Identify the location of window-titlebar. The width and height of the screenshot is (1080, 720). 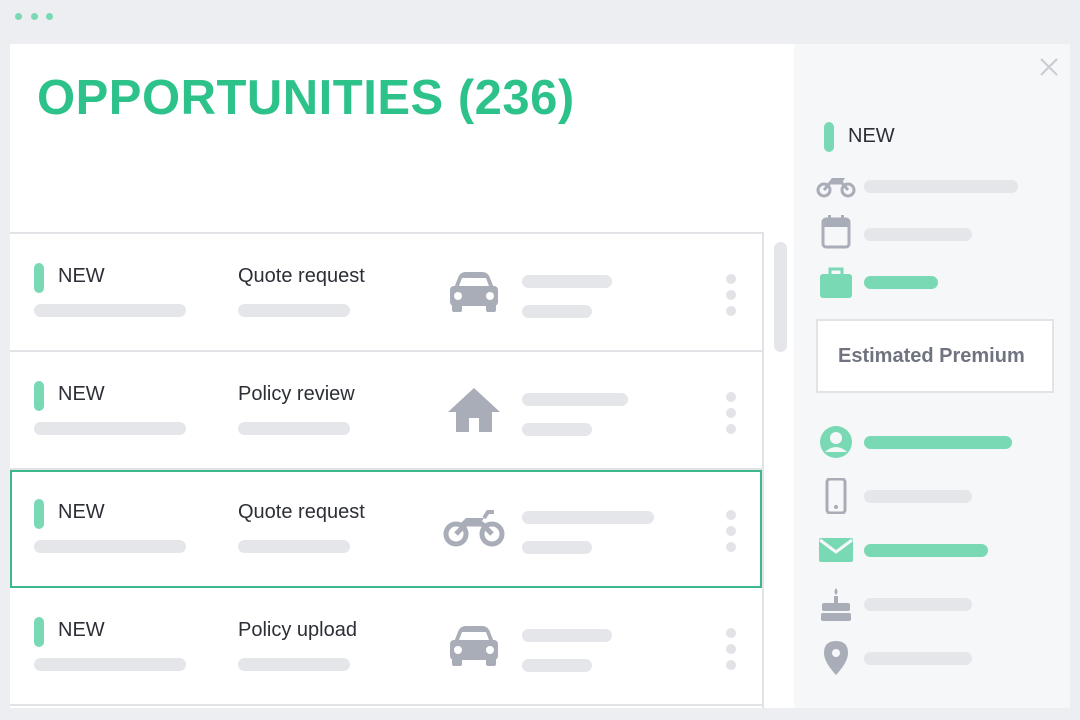
(540, 22).